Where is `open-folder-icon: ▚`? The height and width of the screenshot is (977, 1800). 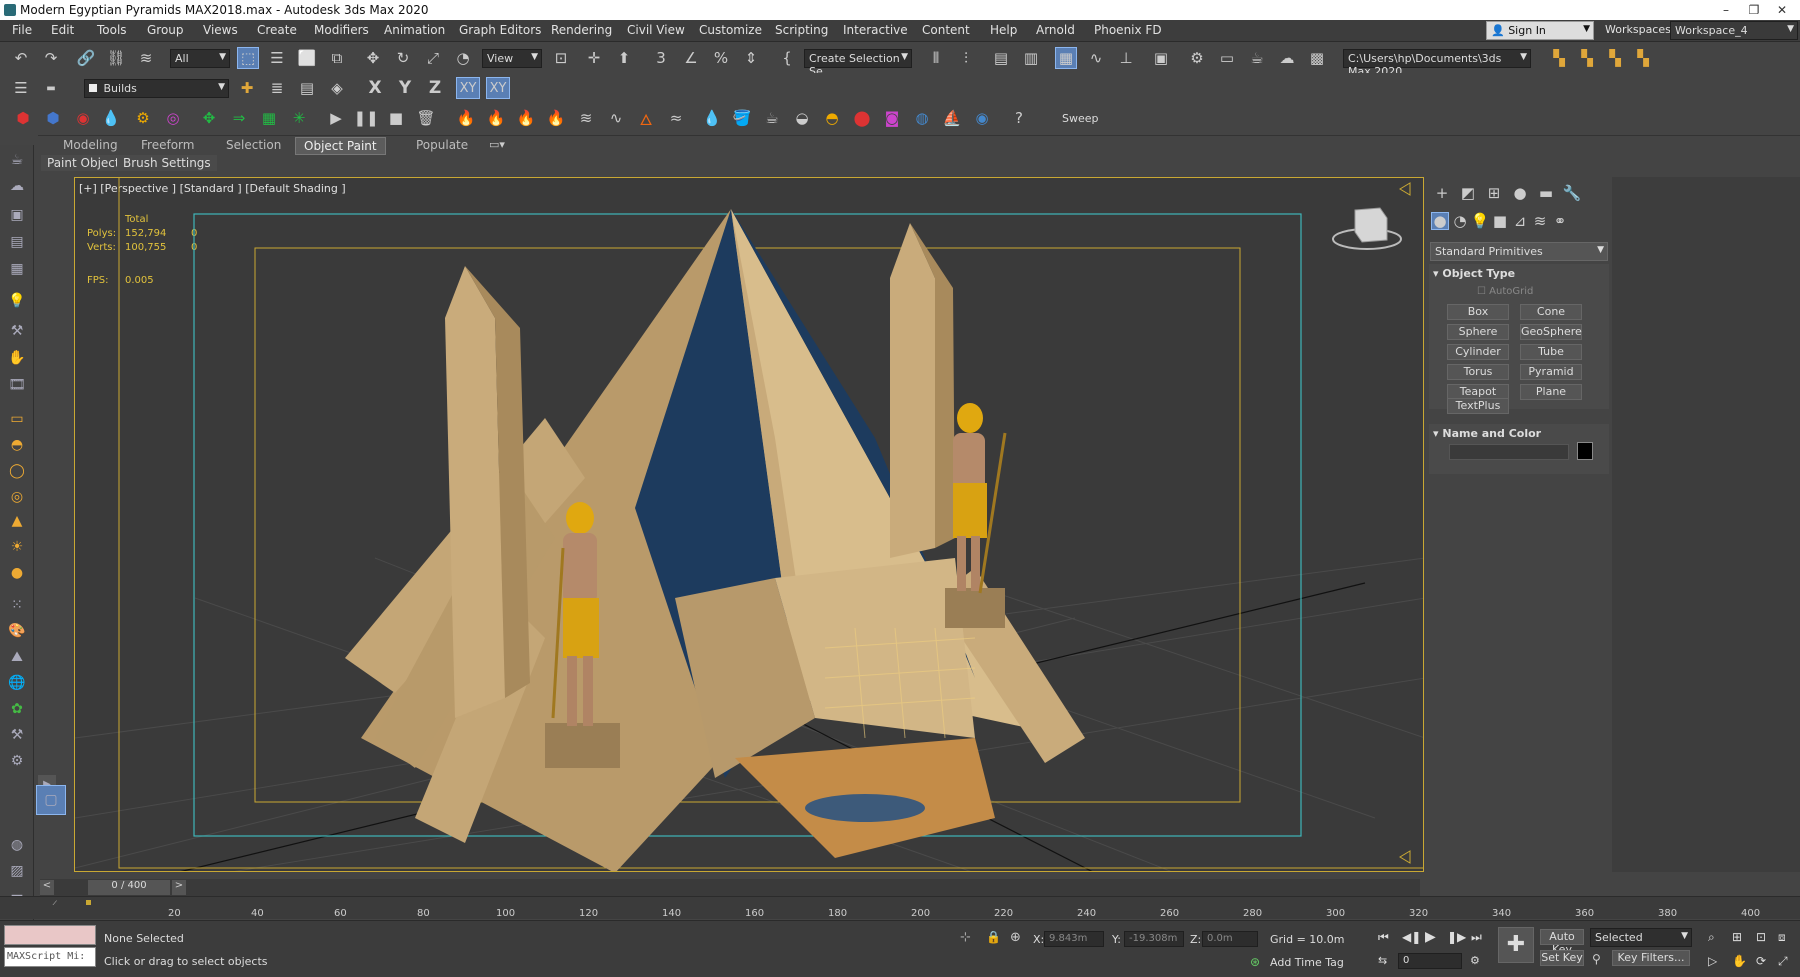 open-folder-icon: ▚ is located at coordinates (1587, 58).